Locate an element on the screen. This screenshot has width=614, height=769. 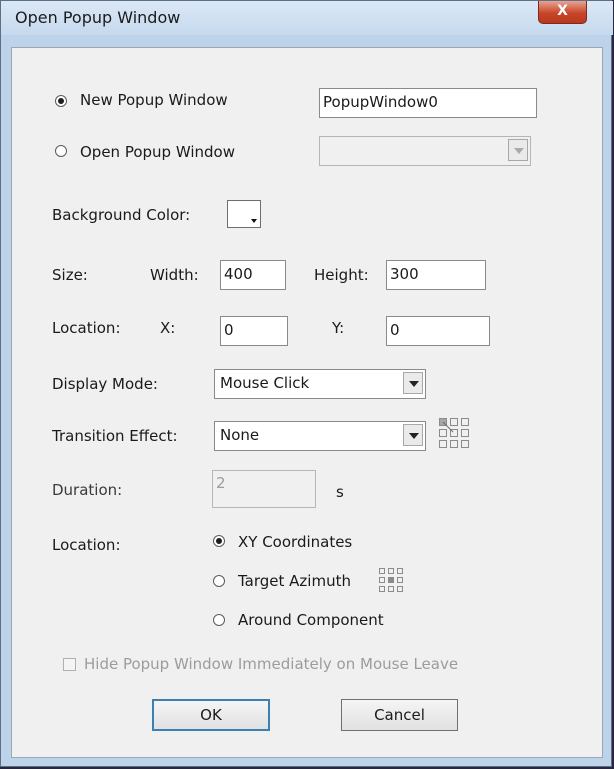
open-popup-radio is located at coordinates (61, 151).